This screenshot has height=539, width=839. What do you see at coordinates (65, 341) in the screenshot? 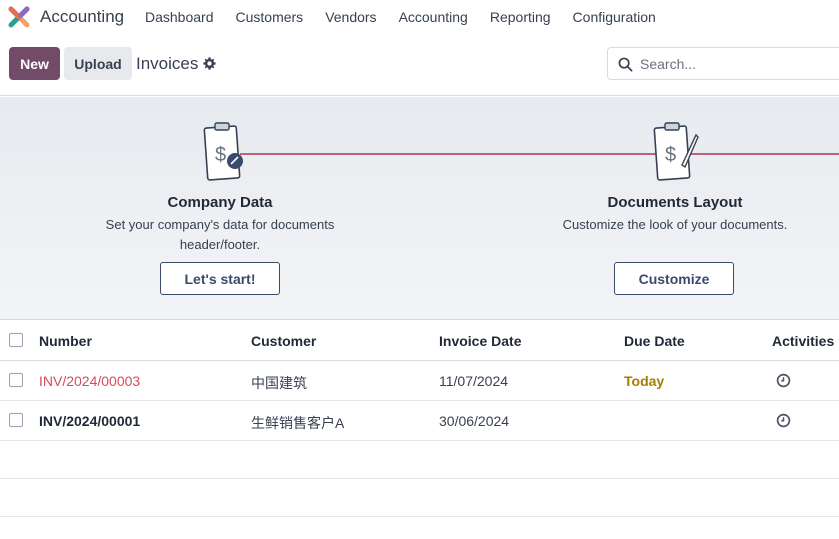
I see `column-header-number: Number` at bounding box center [65, 341].